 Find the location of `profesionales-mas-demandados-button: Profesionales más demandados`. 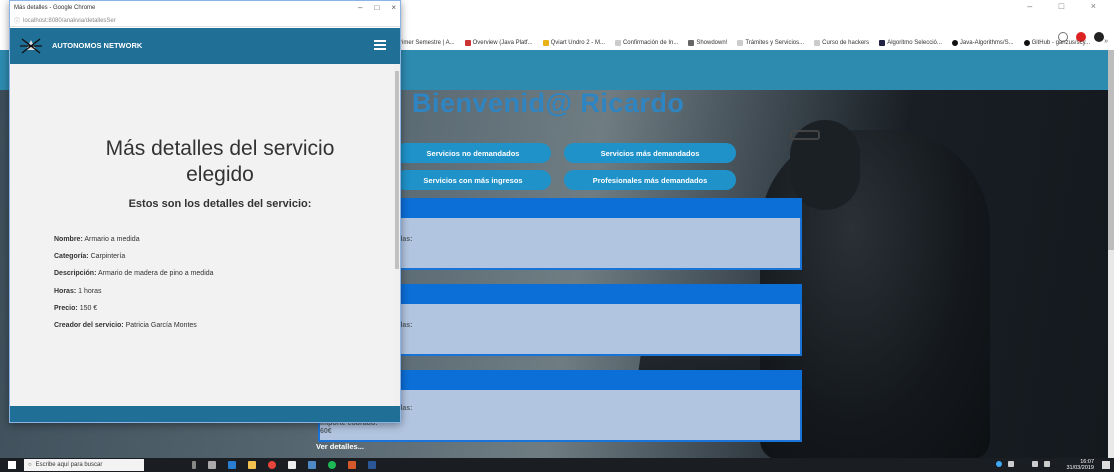

profesionales-mas-demandados-button: Profesionales más demandados is located at coordinates (650, 180).